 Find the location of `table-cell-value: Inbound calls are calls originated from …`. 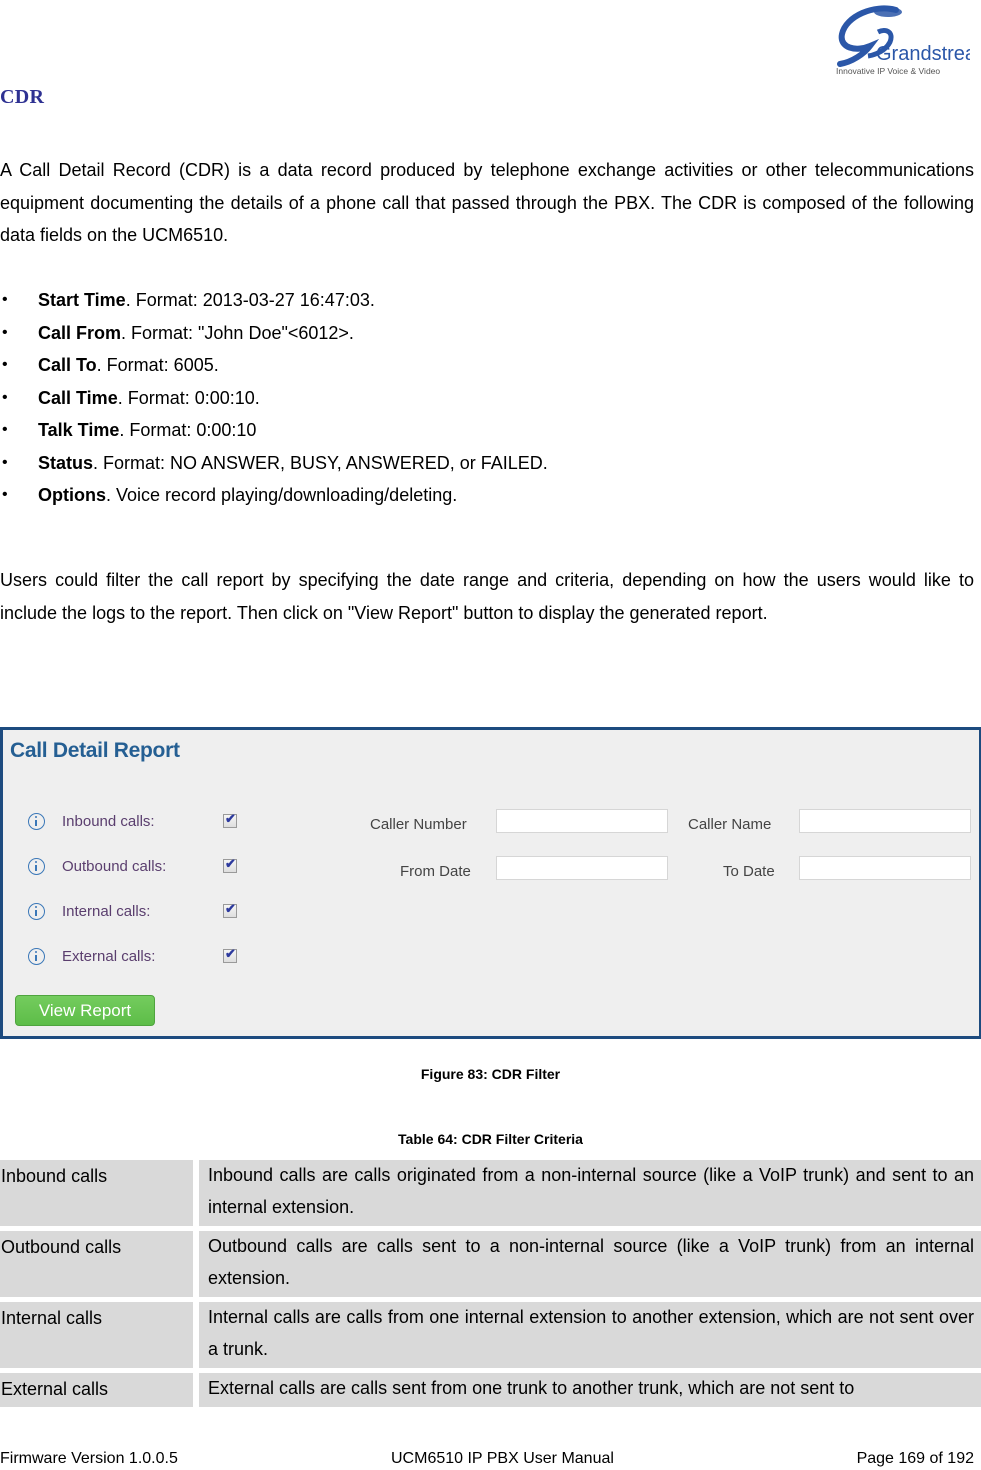

table-cell-value: Inbound calls are calls originated from … is located at coordinates (590, 1193).